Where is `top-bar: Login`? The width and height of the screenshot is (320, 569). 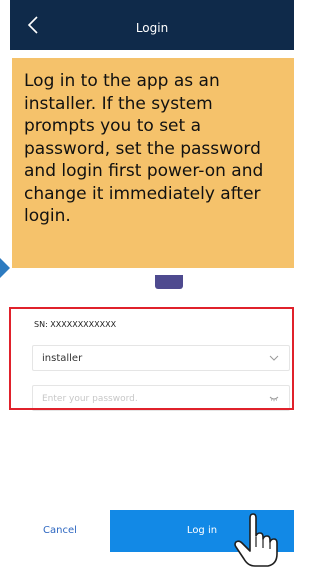
top-bar: Login is located at coordinates (152, 25).